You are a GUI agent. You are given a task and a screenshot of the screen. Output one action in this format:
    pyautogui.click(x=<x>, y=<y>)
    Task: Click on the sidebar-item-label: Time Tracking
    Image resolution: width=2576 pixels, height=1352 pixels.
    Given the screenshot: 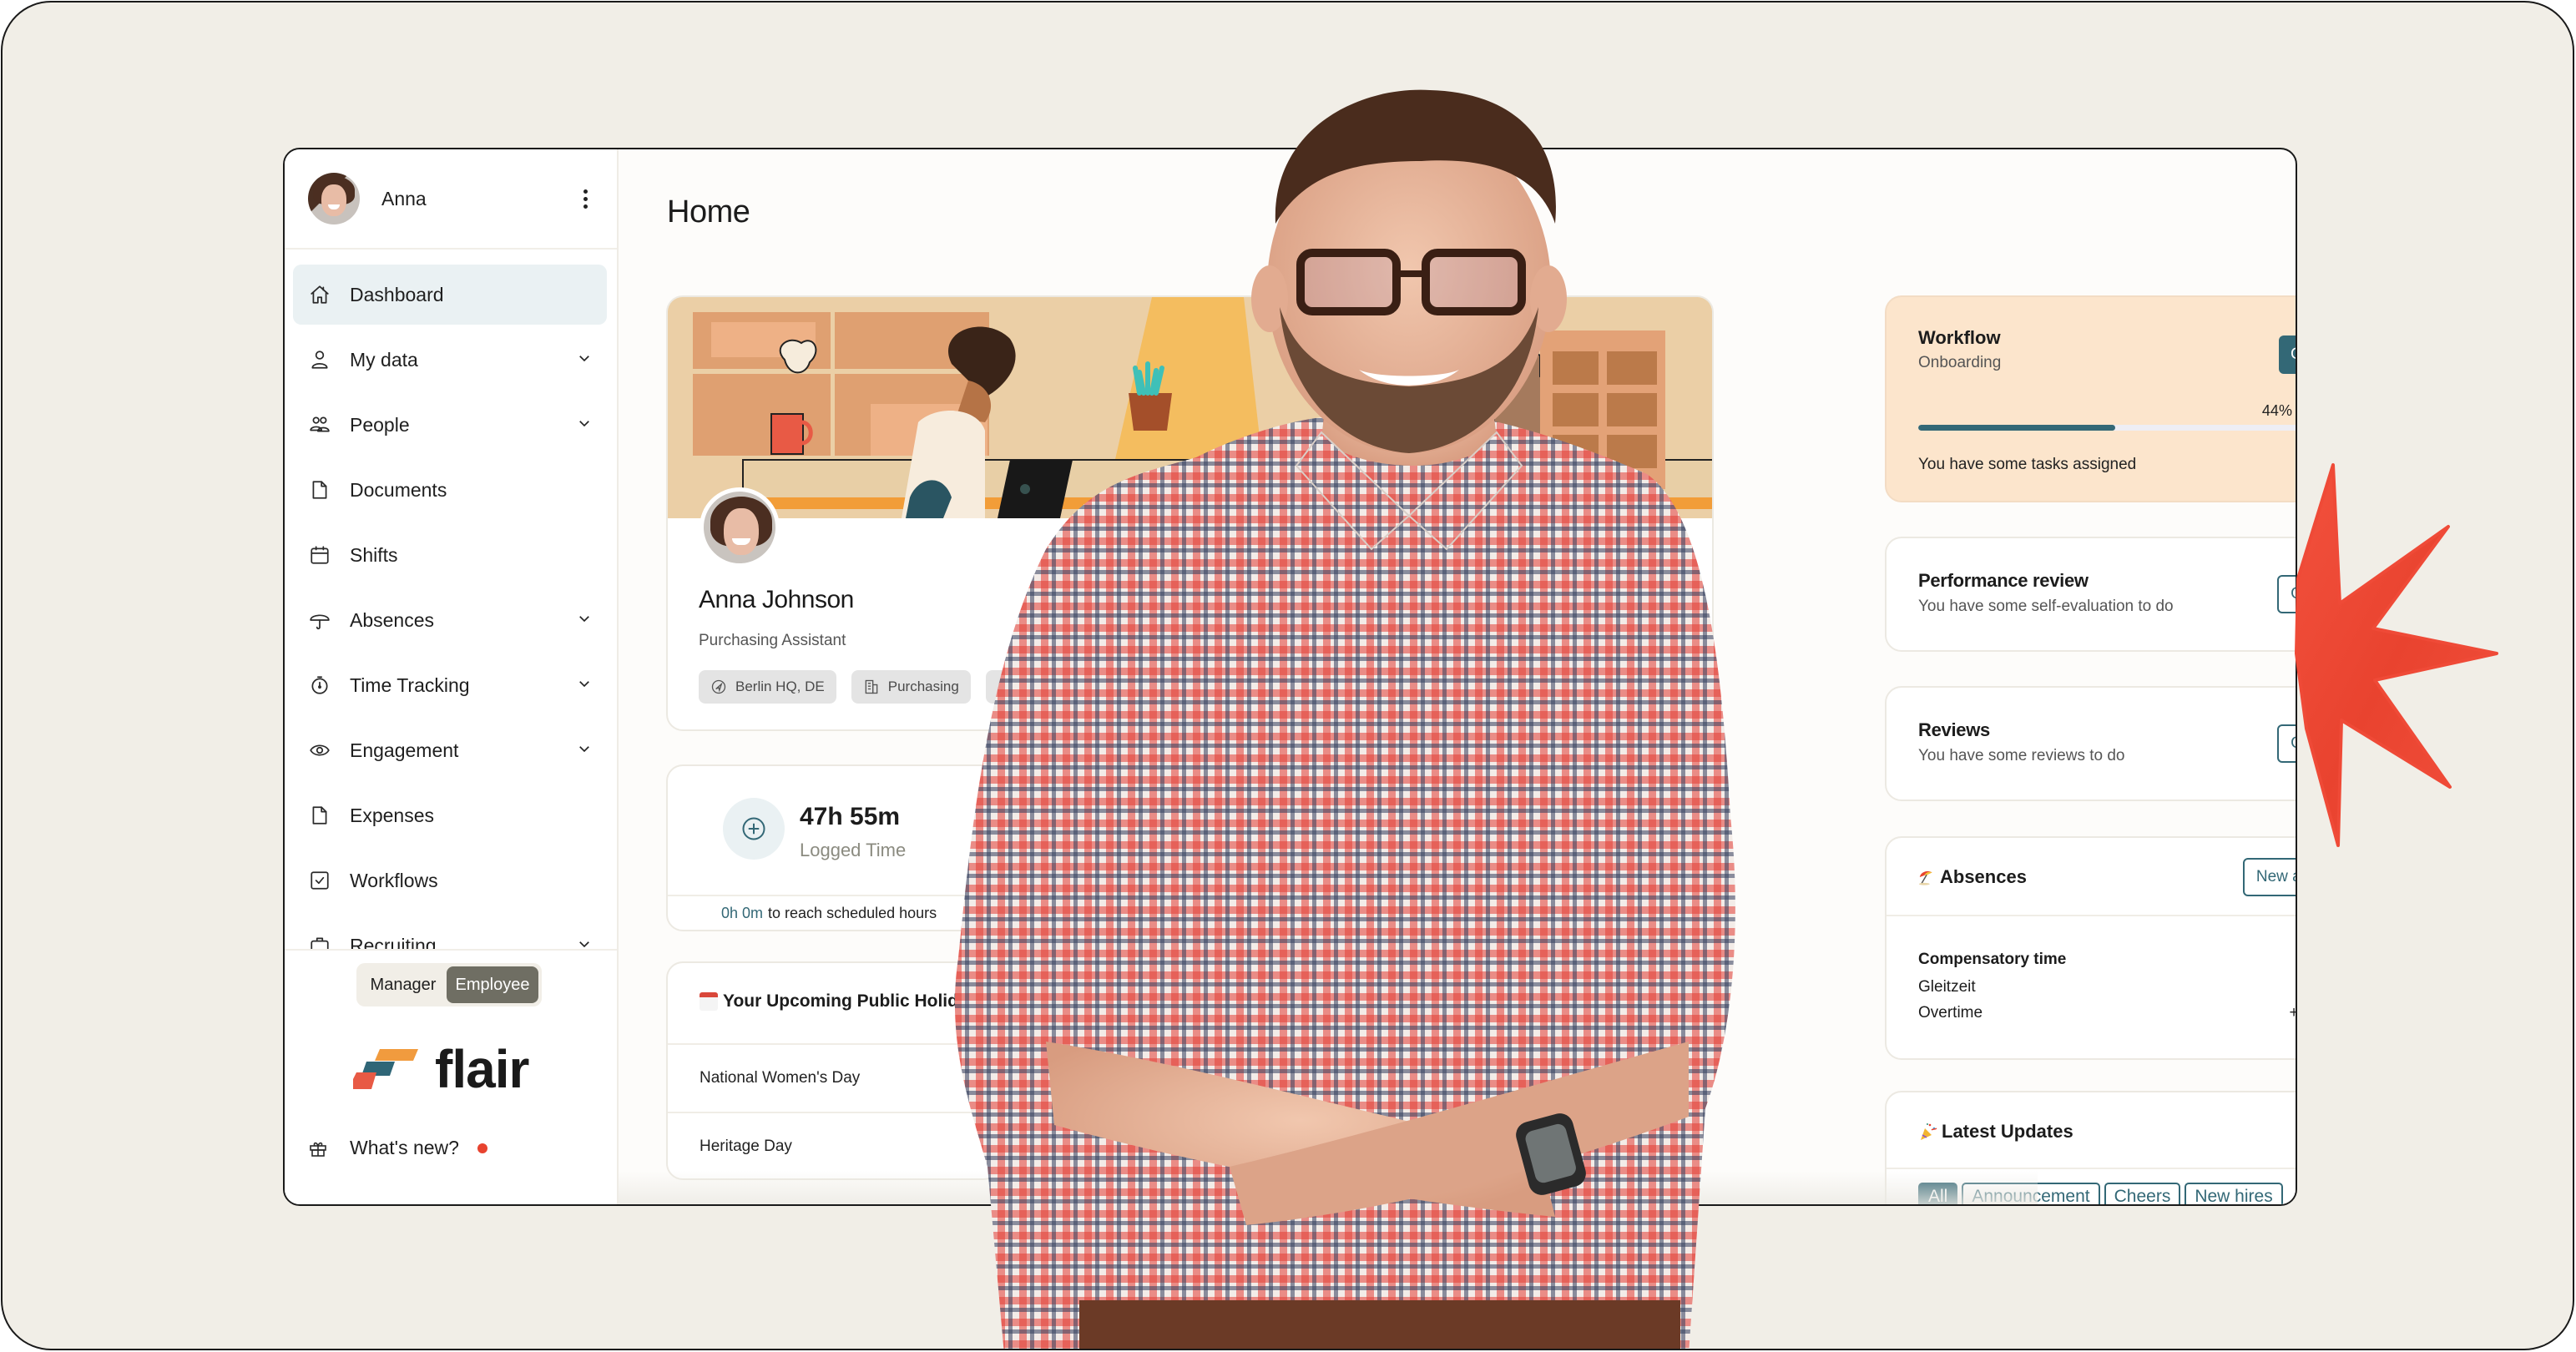 What is the action you would take?
    pyautogui.click(x=410, y=684)
    